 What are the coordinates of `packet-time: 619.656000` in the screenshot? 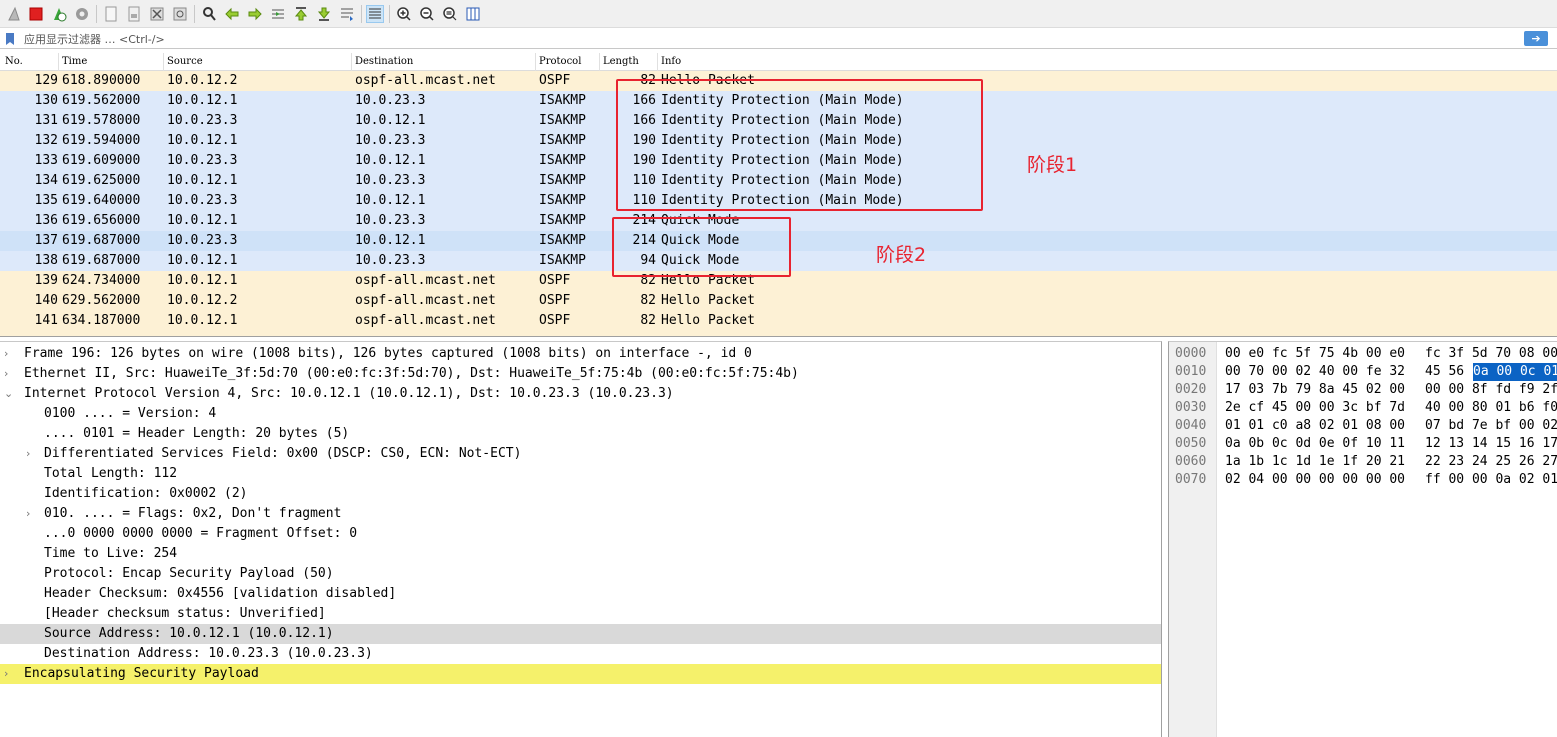 It's located at (101, 220).